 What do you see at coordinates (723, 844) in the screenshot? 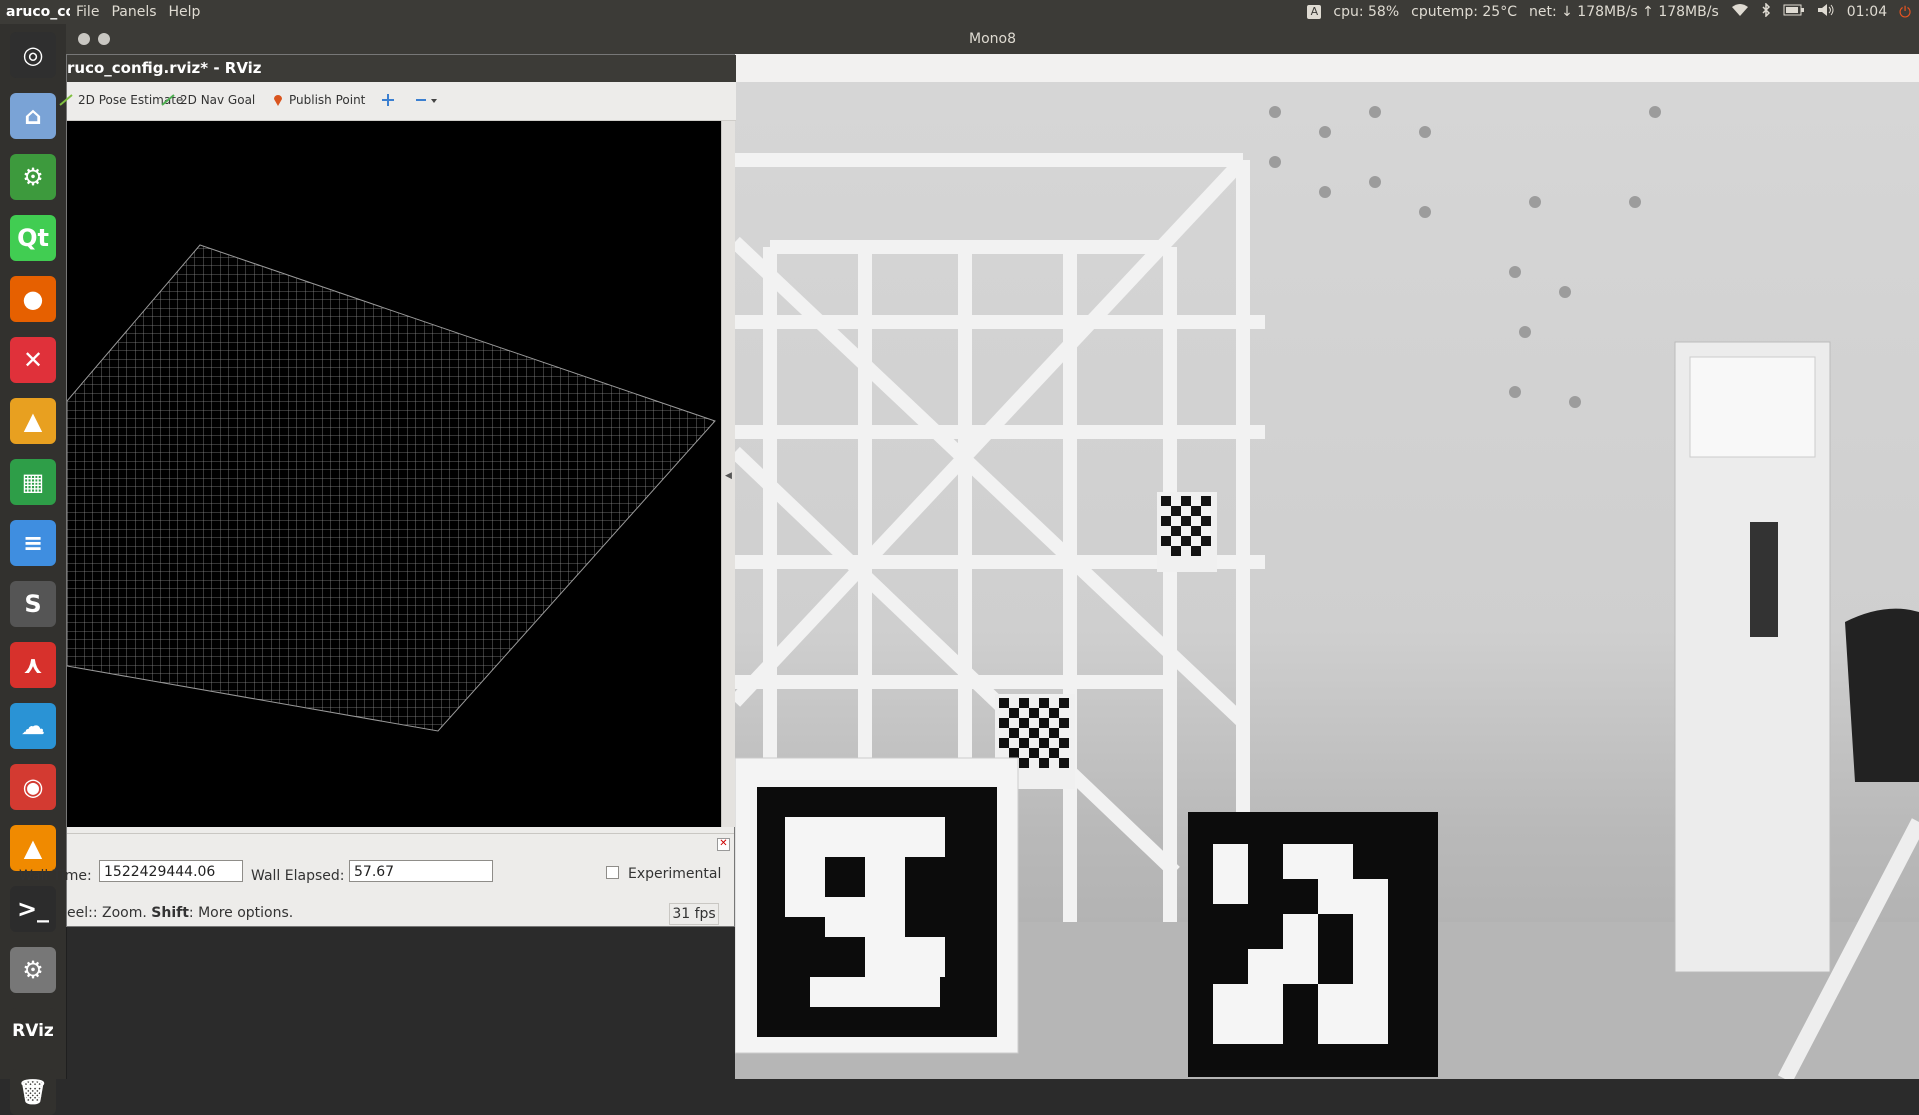
I see `close-icon: ✕` at bounding box center [723, 844].